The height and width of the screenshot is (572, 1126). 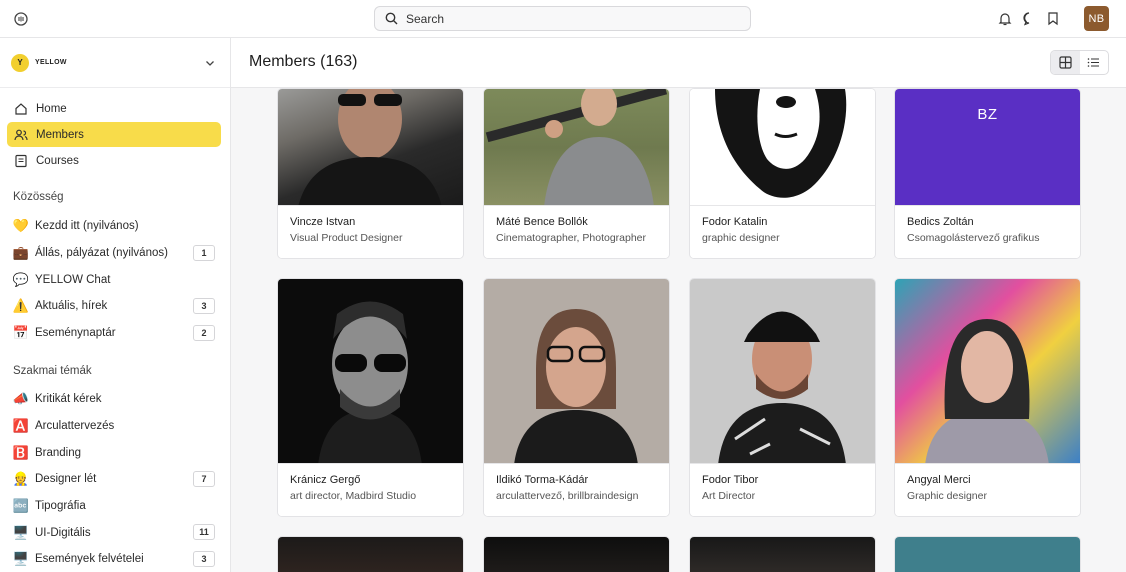 What do you see at coordinates (987, 114) in the screenshot?
I see `member-initials: BZ` at bounding box center [987, 114].